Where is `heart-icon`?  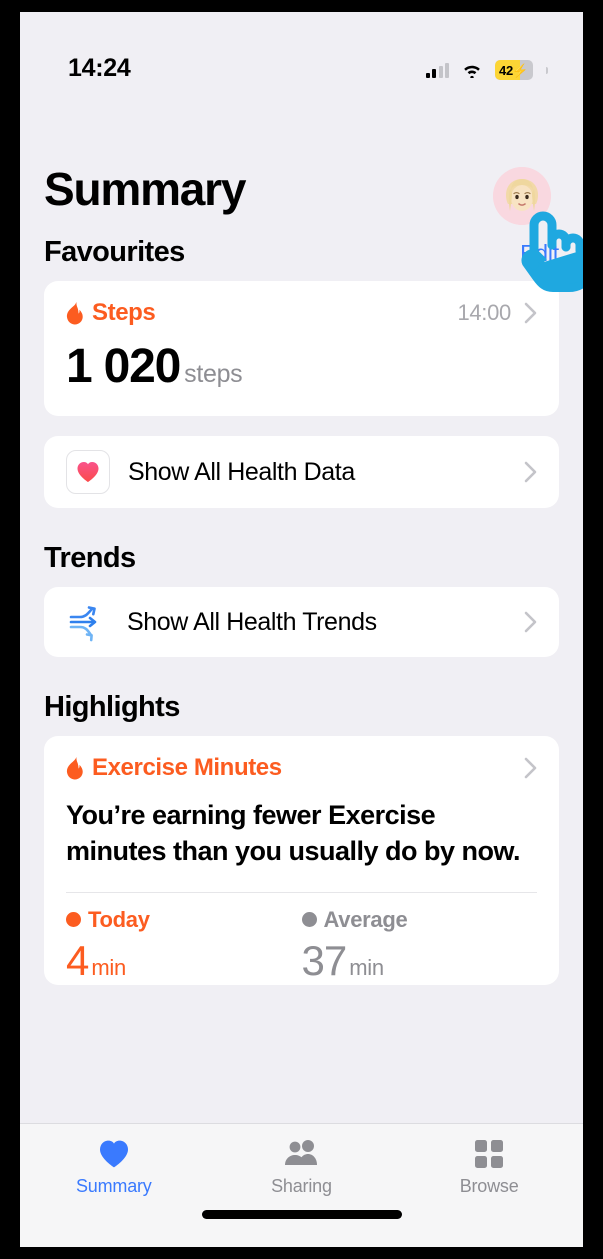 heart-icon is located at coordinates (114, 1154).